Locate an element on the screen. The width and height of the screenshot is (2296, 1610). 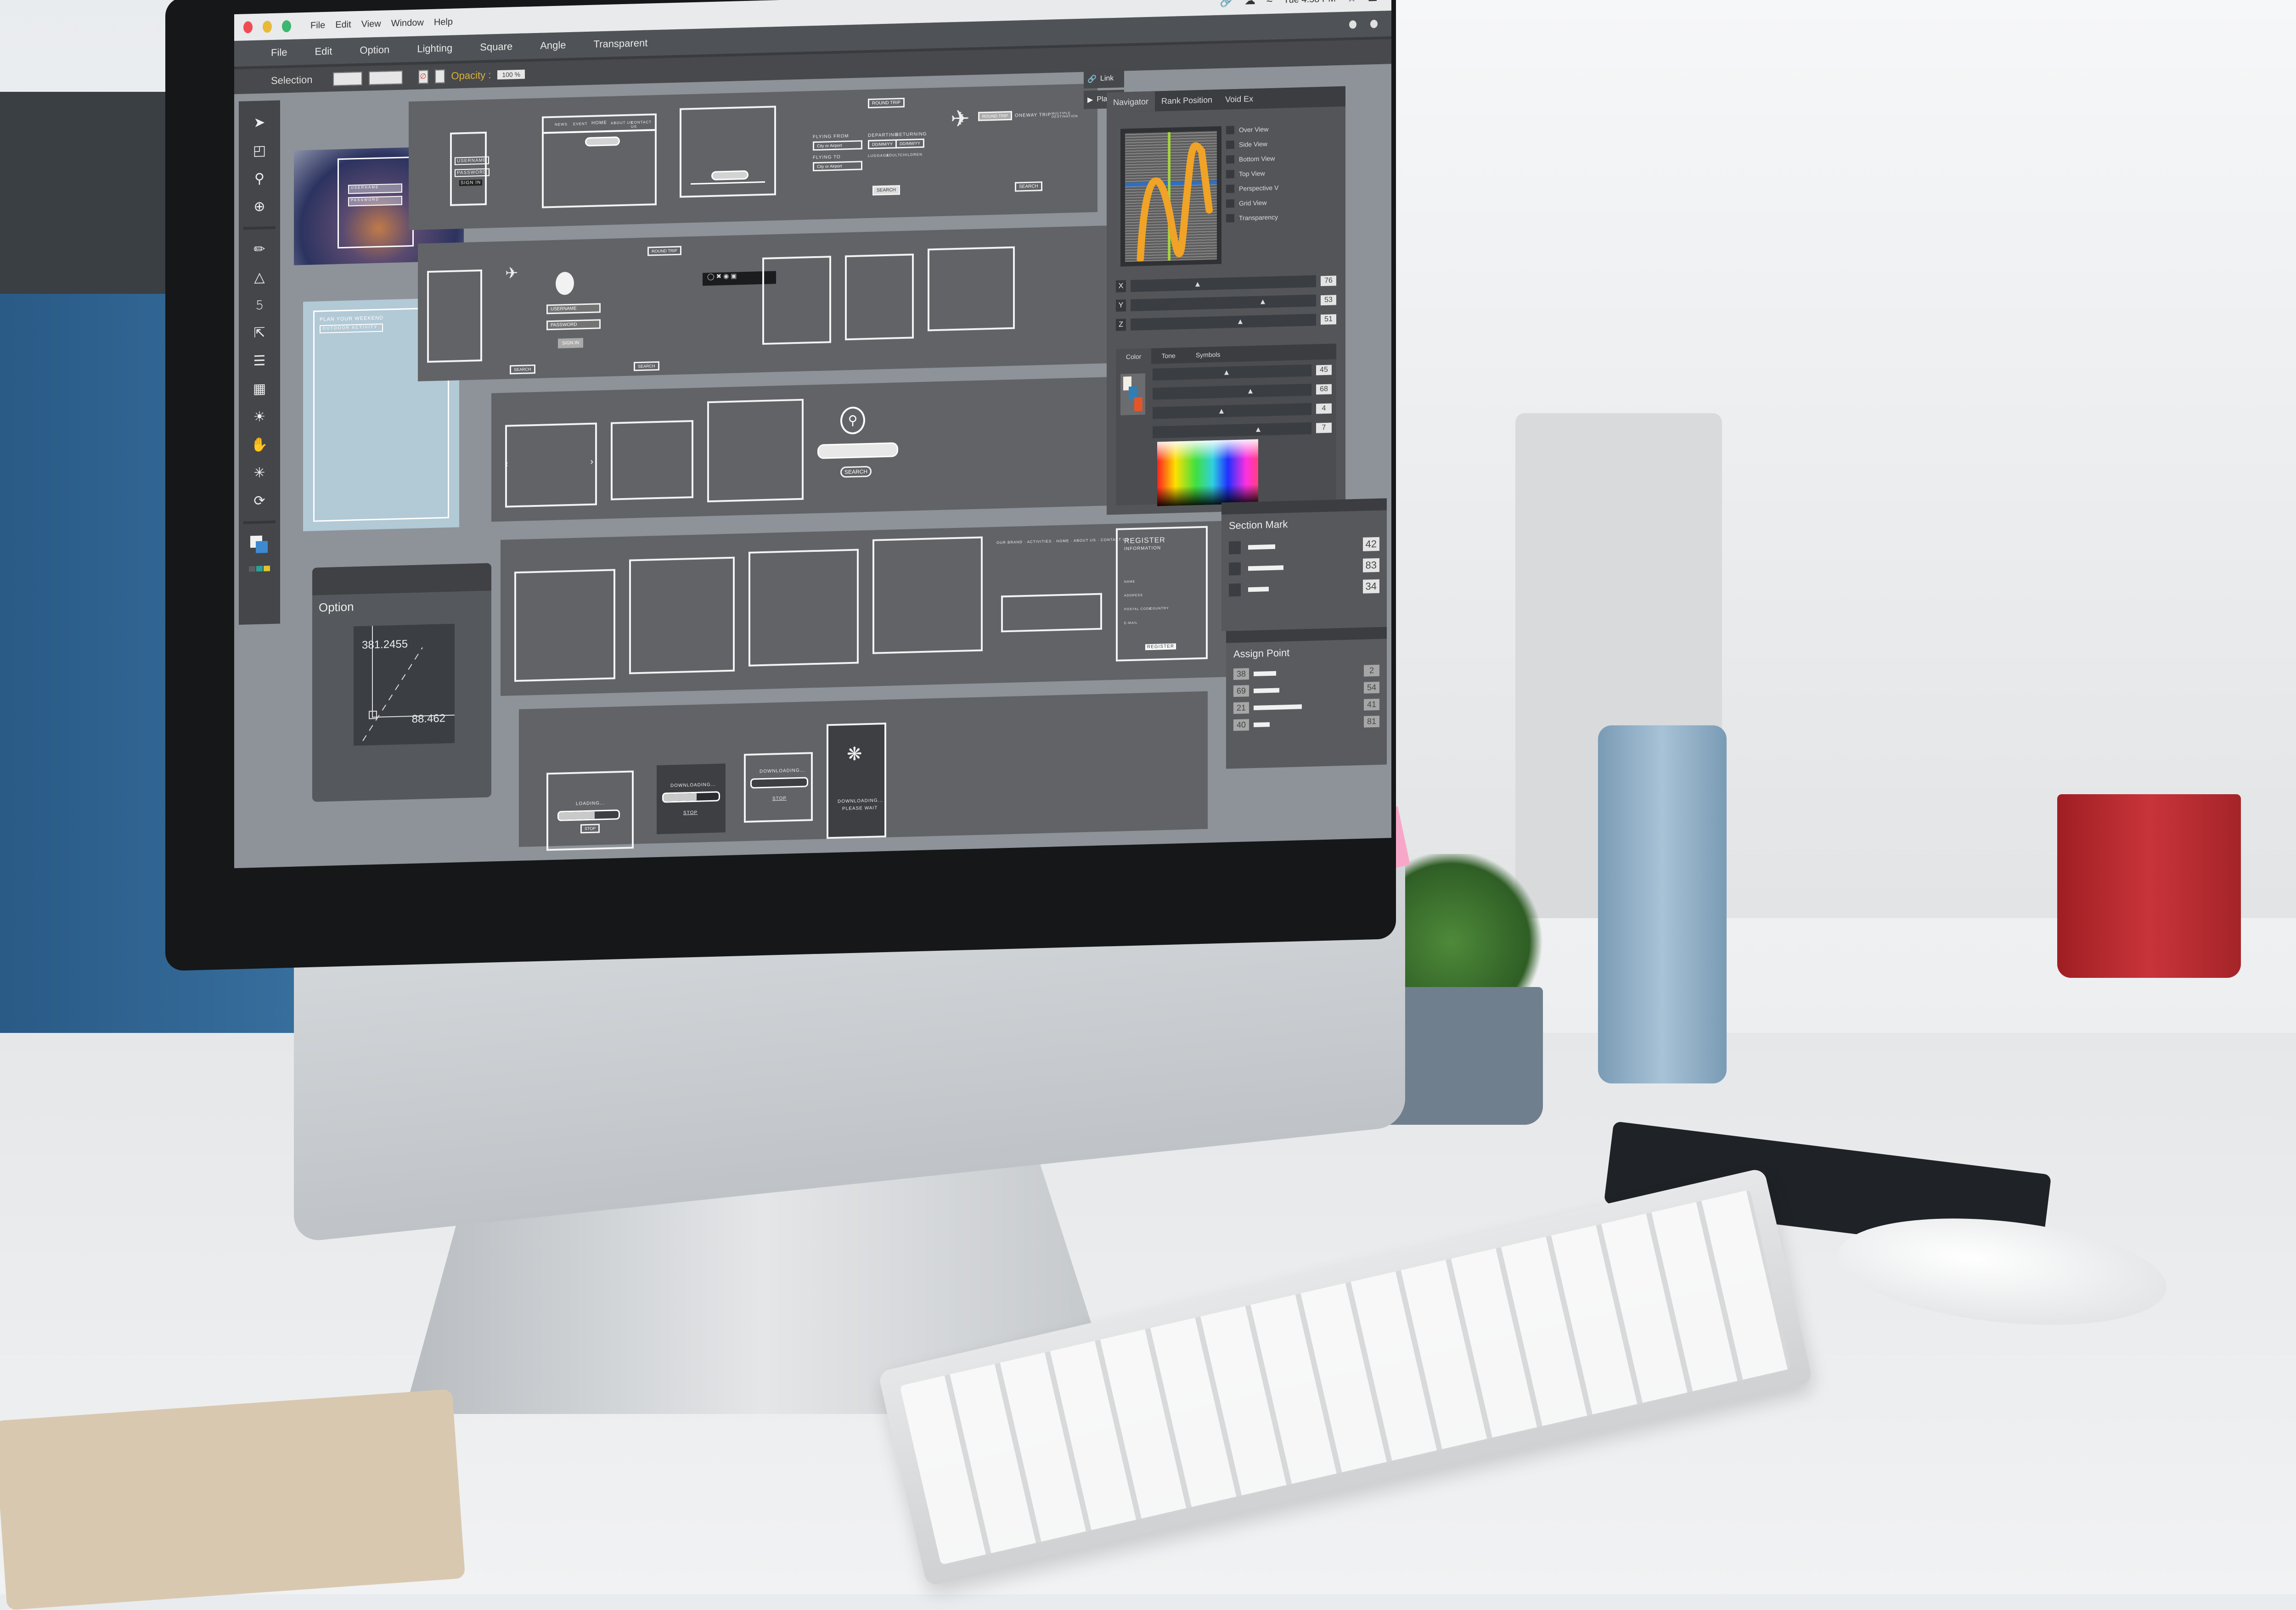
color-value: 68 is located at coordinates (1324, 389).